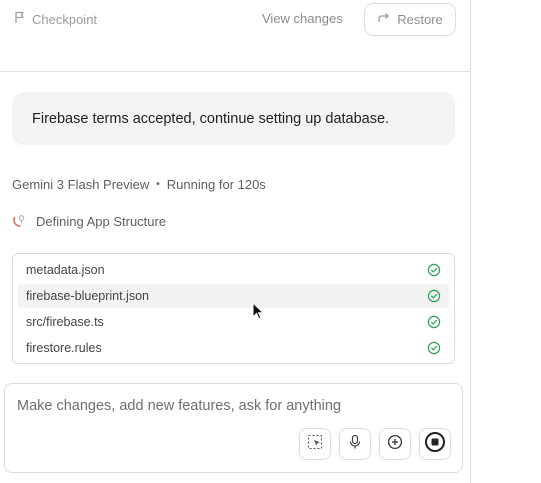 This screenshot has height=483, width=541. Describe the element at coordinates (20, 221) in the screenshot. I see `spinner-icon` at that location.